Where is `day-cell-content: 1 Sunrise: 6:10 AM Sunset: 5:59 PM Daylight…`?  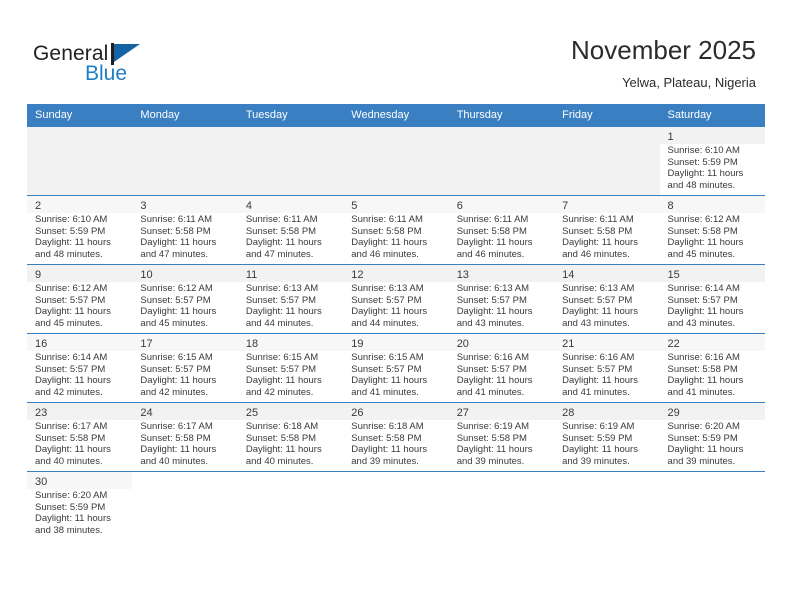
day-cell-content: 1 Sunrise: 6:10 AM Sunset: 5:59 PM Daylight… is located at coordinates (712, 161).